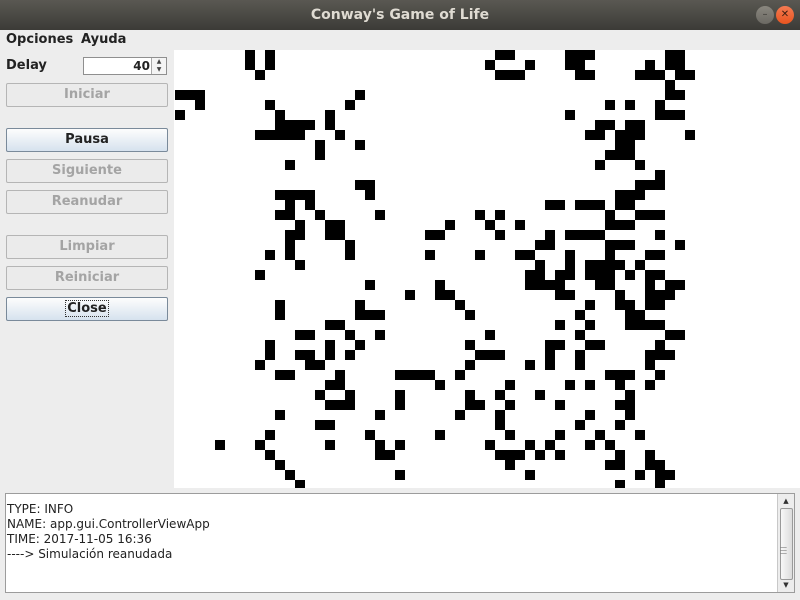 The image size is (800, 600). Describe the element at coordinates (87, 202) in the screenshot. I see `resume-button: Reanudar` at that location.